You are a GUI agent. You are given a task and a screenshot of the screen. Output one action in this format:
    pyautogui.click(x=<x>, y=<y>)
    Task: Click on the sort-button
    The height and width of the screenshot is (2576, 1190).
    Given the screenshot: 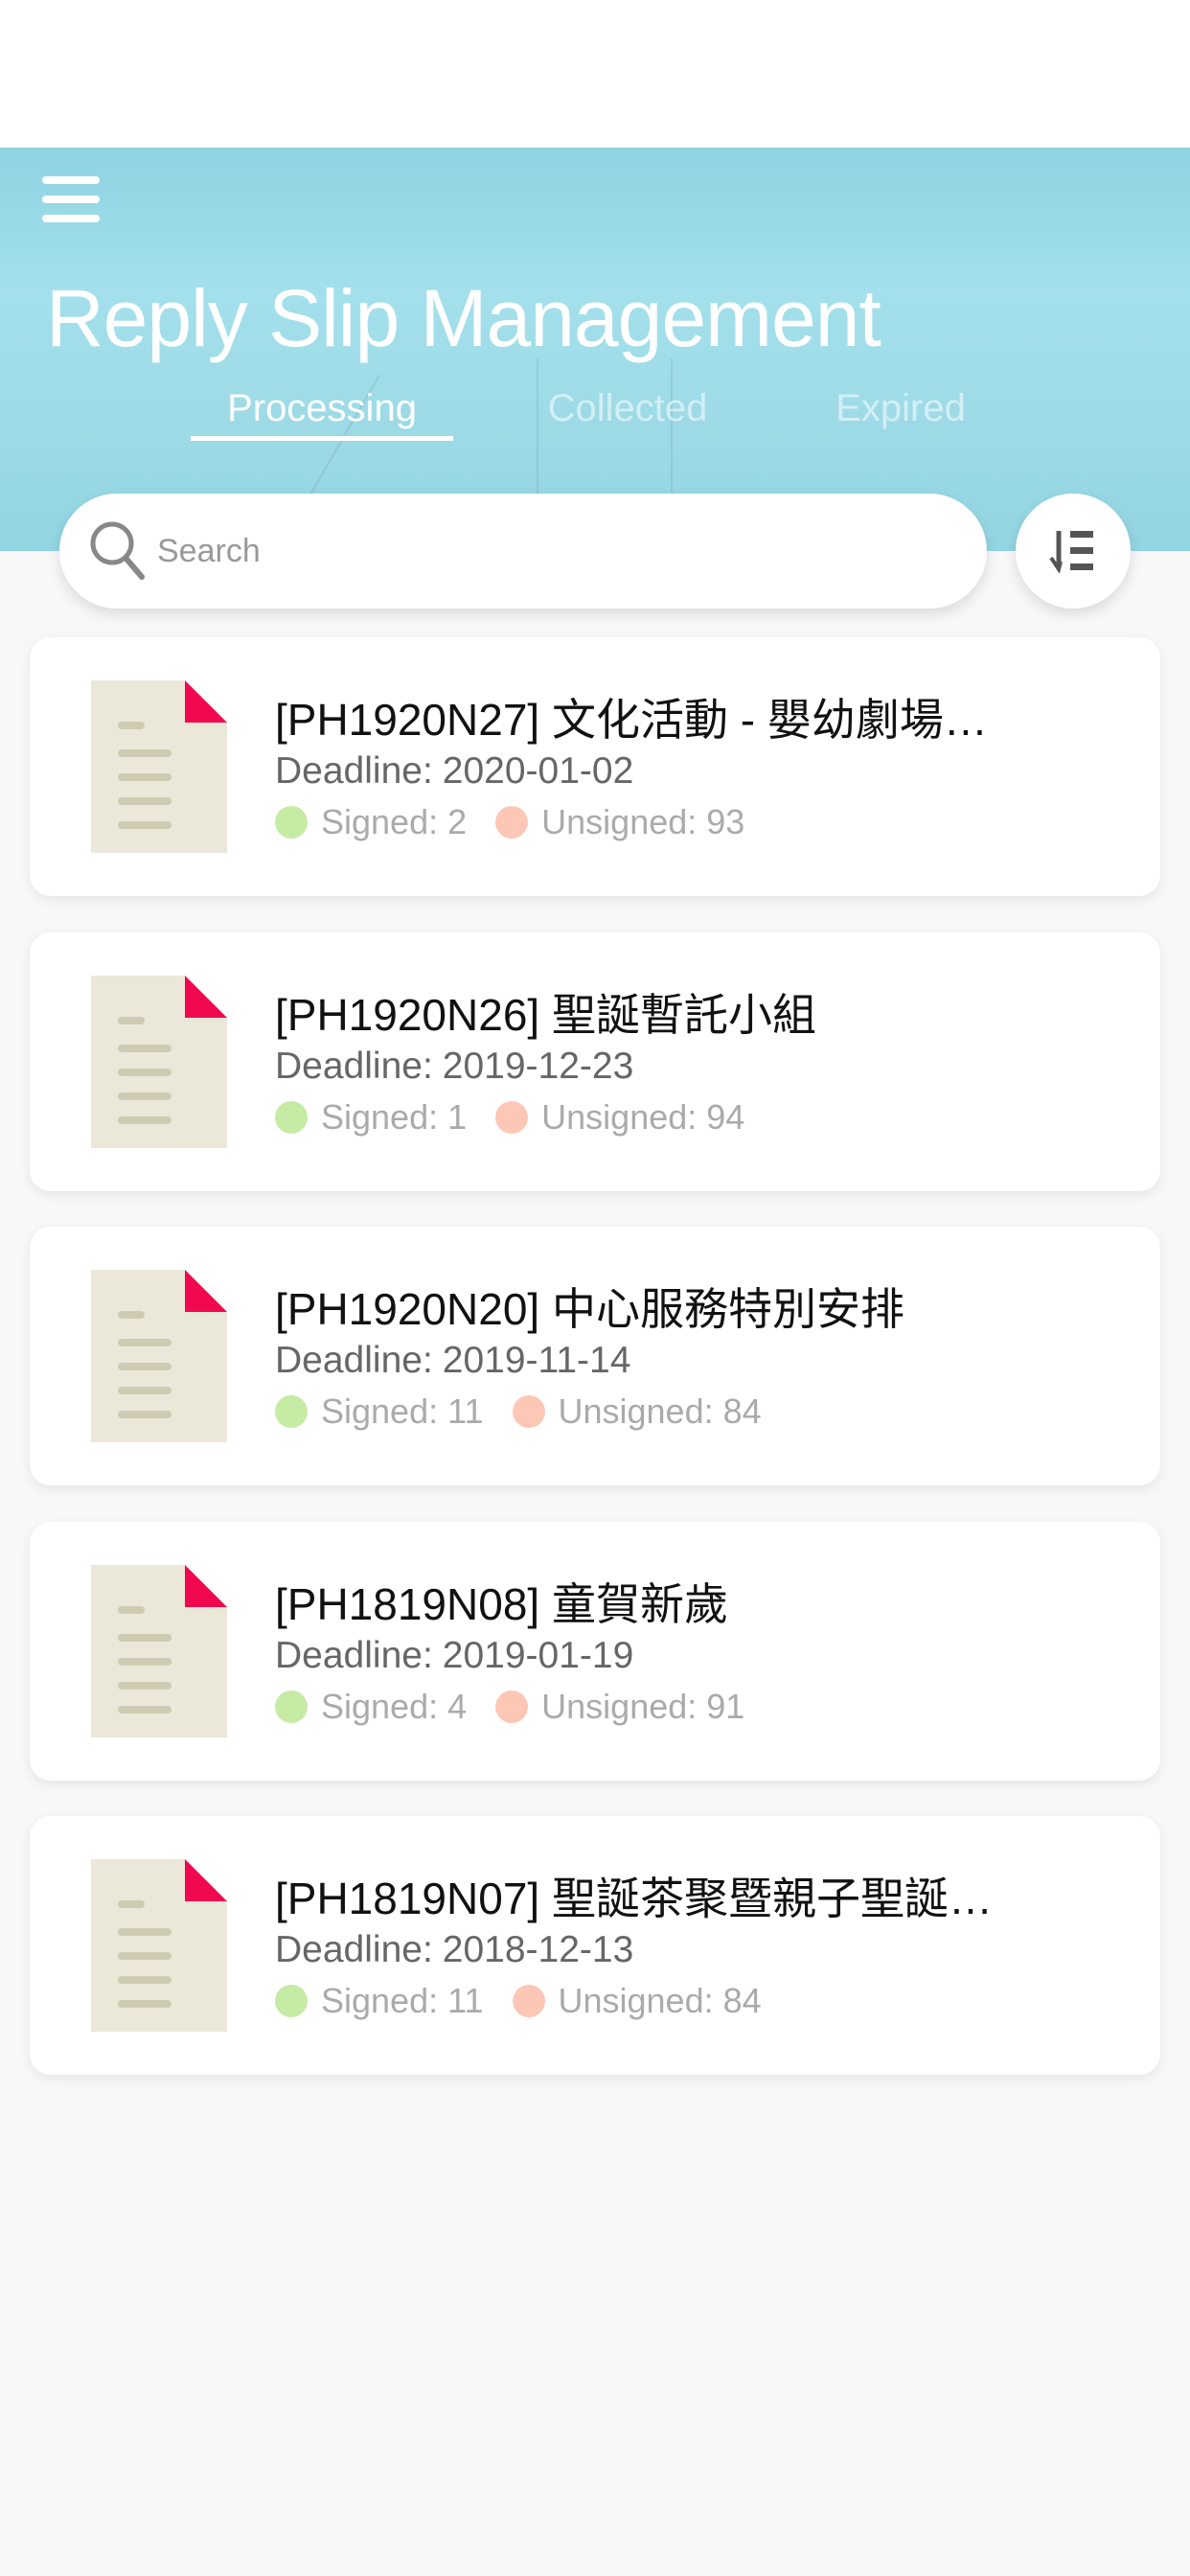 What is the action you would take?
    pyautogui.click(x=1073, y=551)
    